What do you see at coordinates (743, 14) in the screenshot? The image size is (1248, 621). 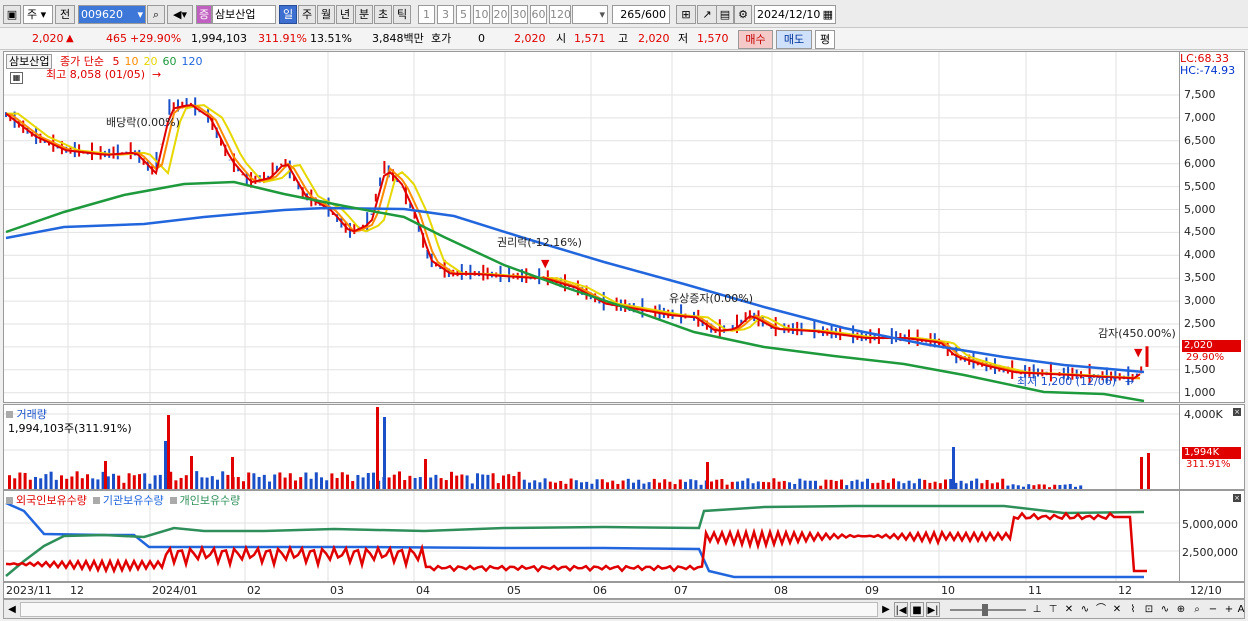 I see `gear-icon: ⚙` at bounding box center [743, 14].